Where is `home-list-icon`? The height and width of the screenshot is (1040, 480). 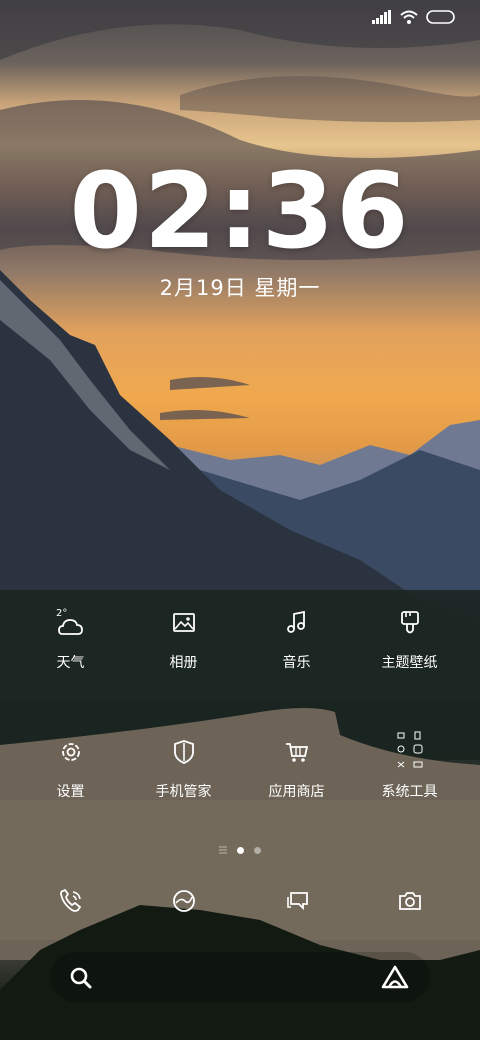
home-list-icon is located at coordinates (223, 850).